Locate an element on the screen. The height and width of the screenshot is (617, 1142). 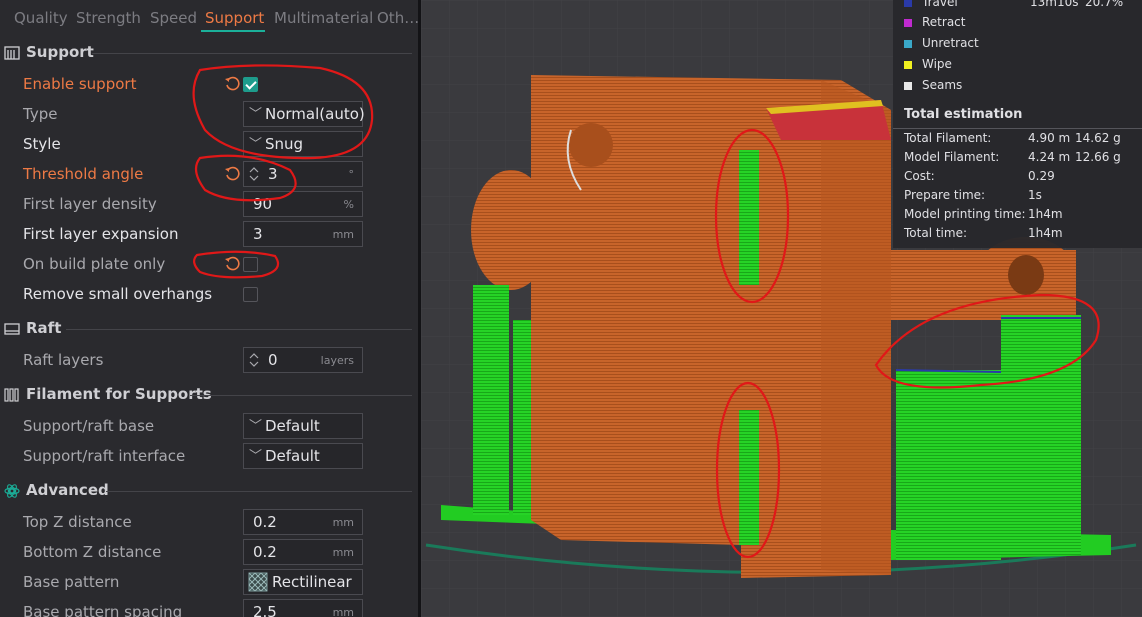
estimation-row: Cost: 0.29 is located at coordinates (1023, 178).